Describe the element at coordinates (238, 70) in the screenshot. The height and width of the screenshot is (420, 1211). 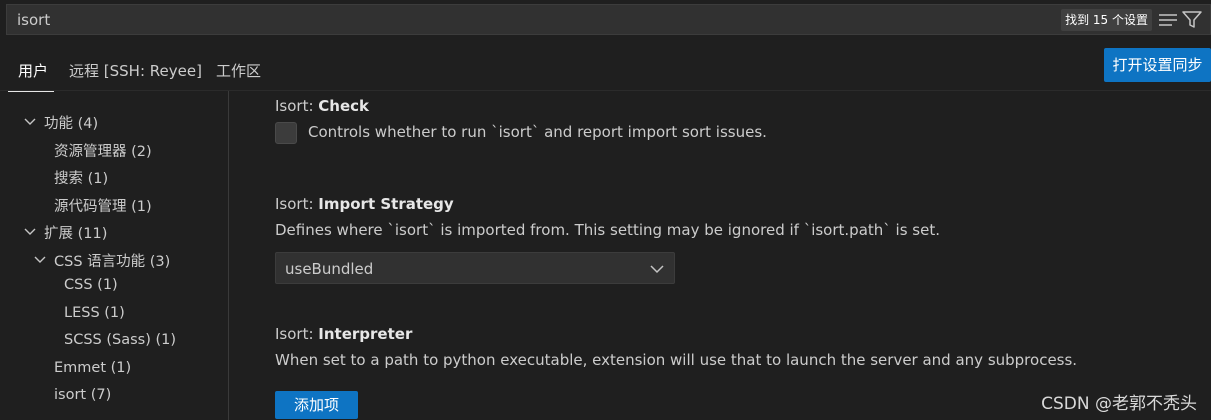
I see `tab-workspace: 工作区` at that location.